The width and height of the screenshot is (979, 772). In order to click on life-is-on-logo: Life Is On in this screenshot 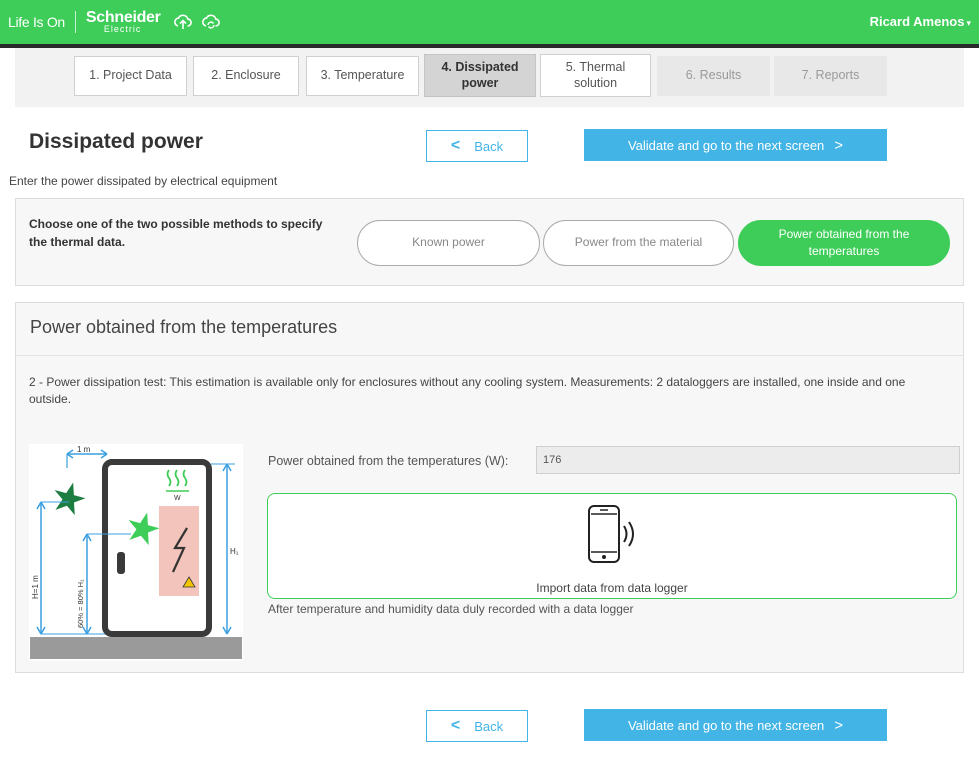, I will do `click(36, 22)`.